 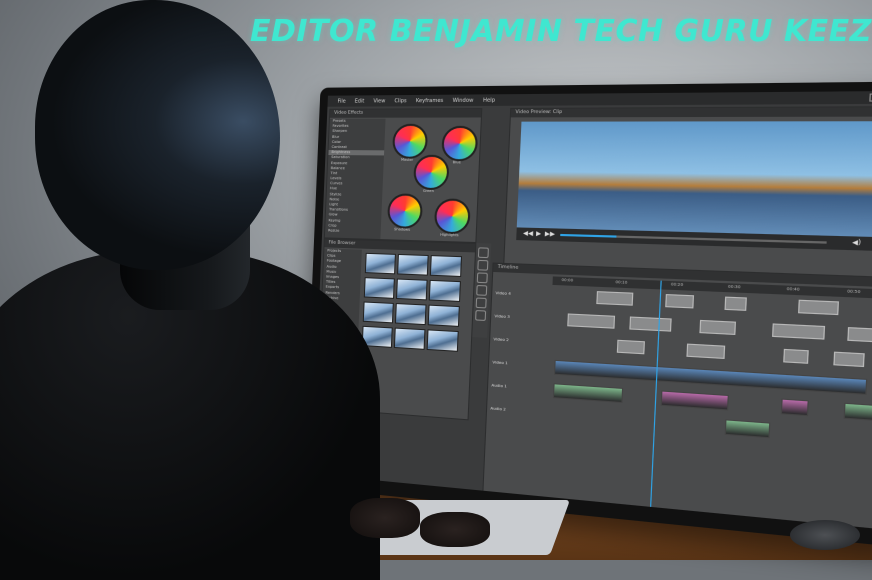 I want to click on ruler-tick-label: 00:40, so click(x=793, y=289).